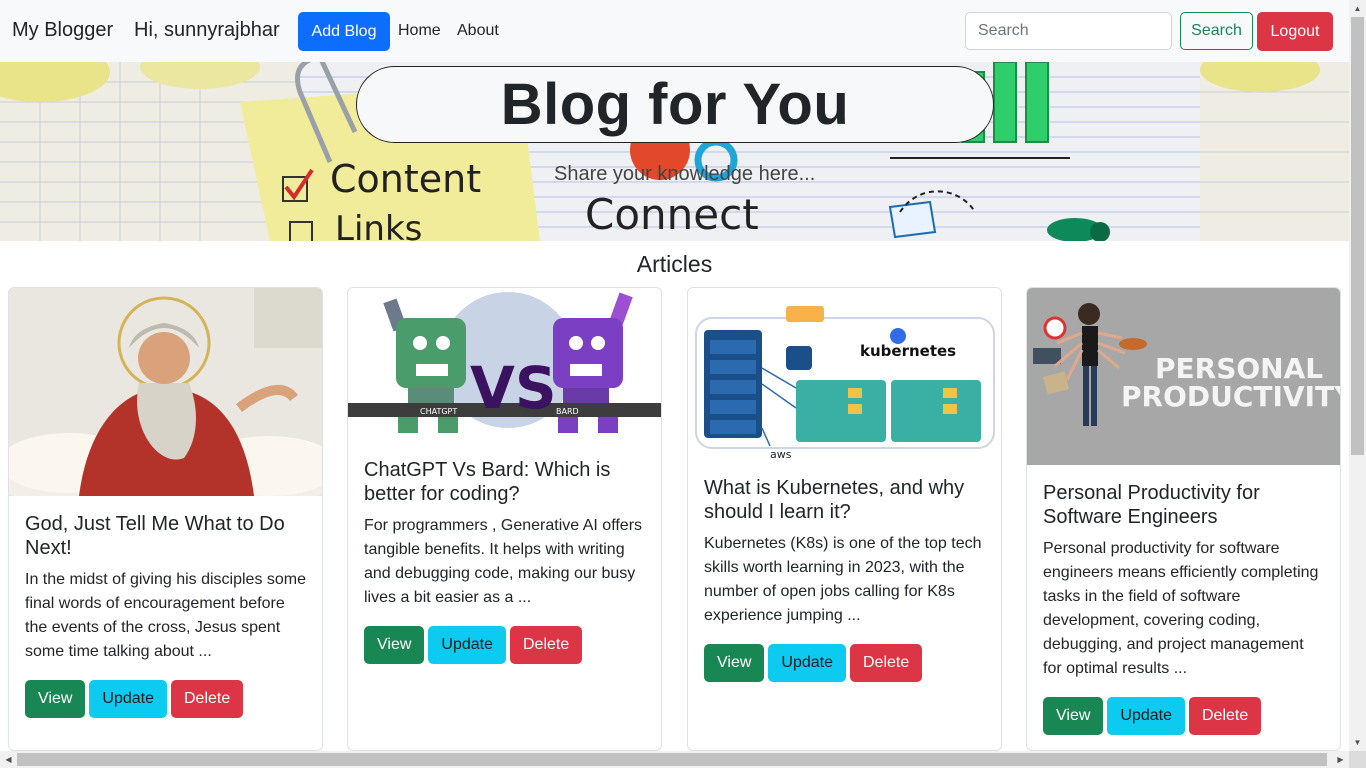  Describe the element at coordinates (1357, 8) in the screenshot. I see `scroll-up-arrow-icon: ▲` at that location.